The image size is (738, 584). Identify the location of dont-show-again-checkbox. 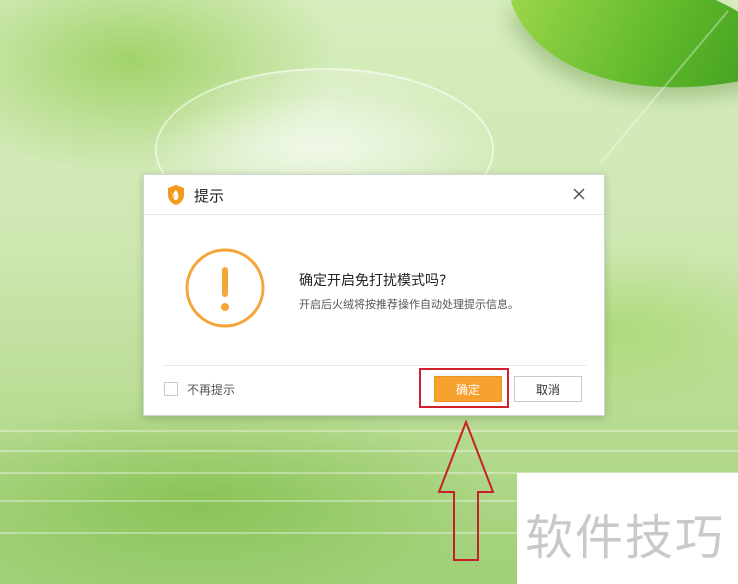
(171, 389).